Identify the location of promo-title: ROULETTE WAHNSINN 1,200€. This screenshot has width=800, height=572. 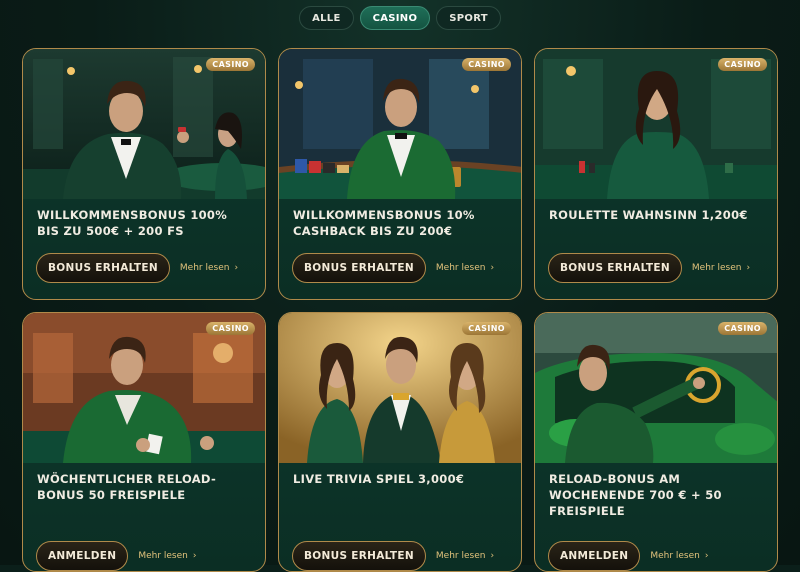
(648, 215).